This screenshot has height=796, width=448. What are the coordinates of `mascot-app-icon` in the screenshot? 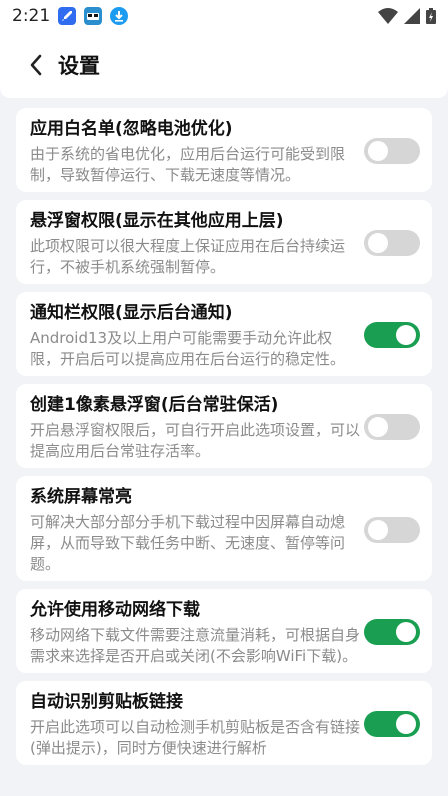 It's located at (93, 16).